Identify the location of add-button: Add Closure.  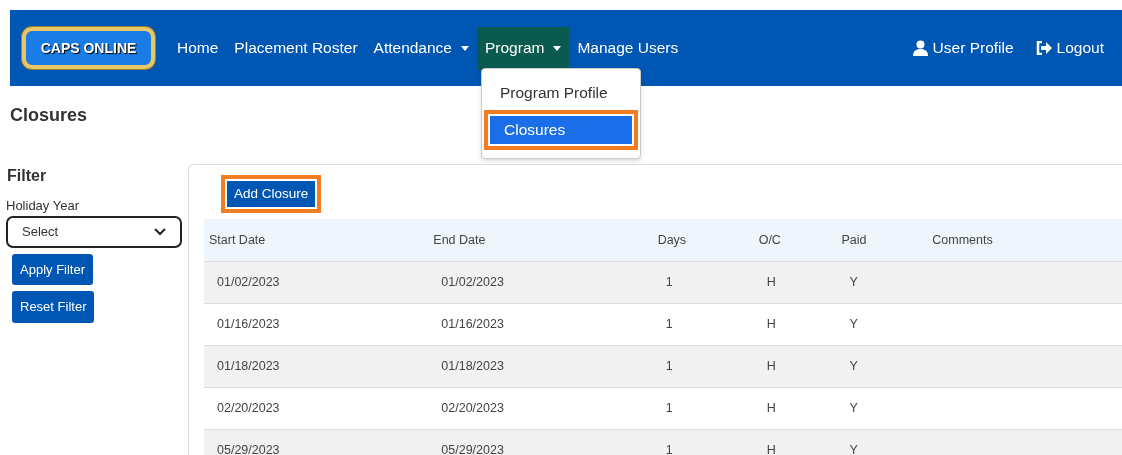
(271, 194).